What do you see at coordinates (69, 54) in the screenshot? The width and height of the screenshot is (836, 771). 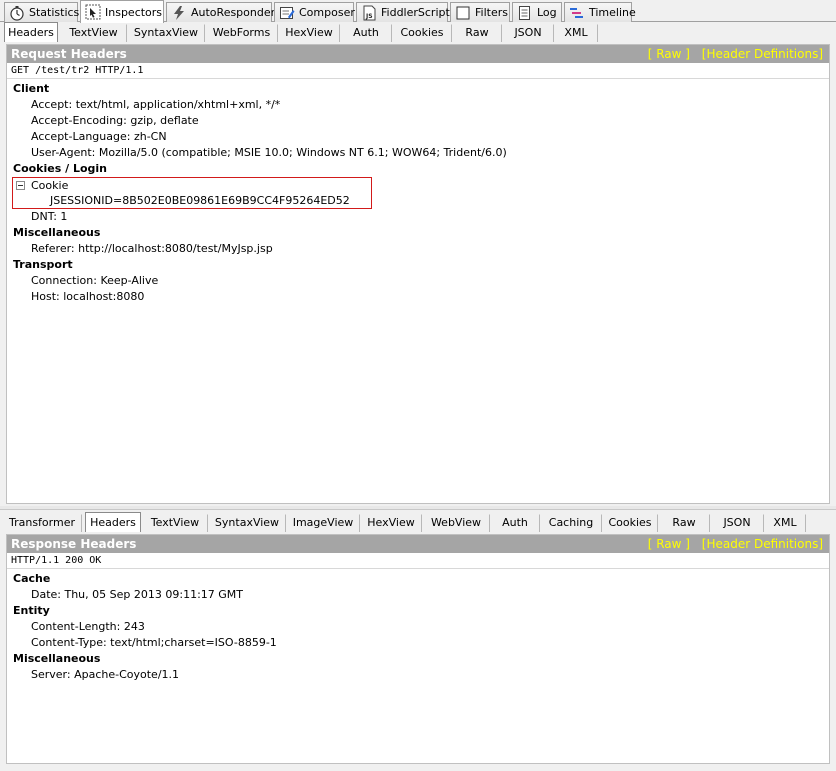 I see `request-headers-title: Request Headers` at bounding box center [69, 54].